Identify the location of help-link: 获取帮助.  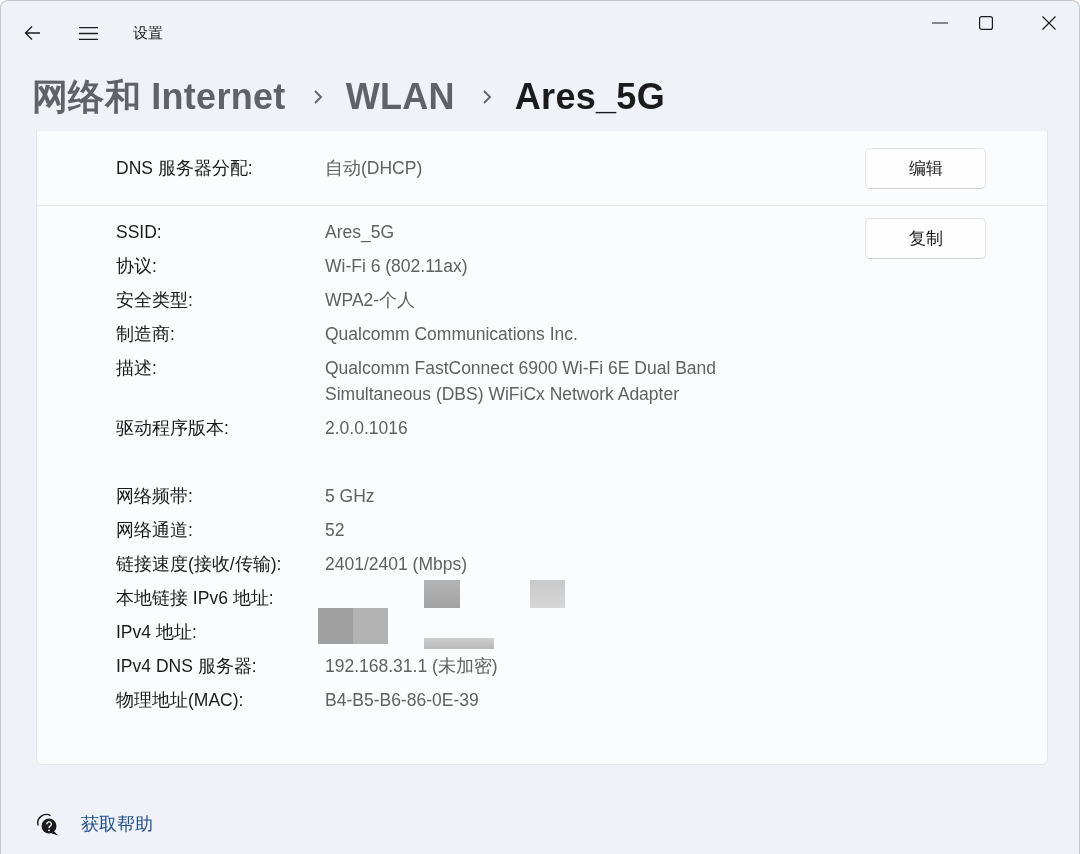
(117, 824).